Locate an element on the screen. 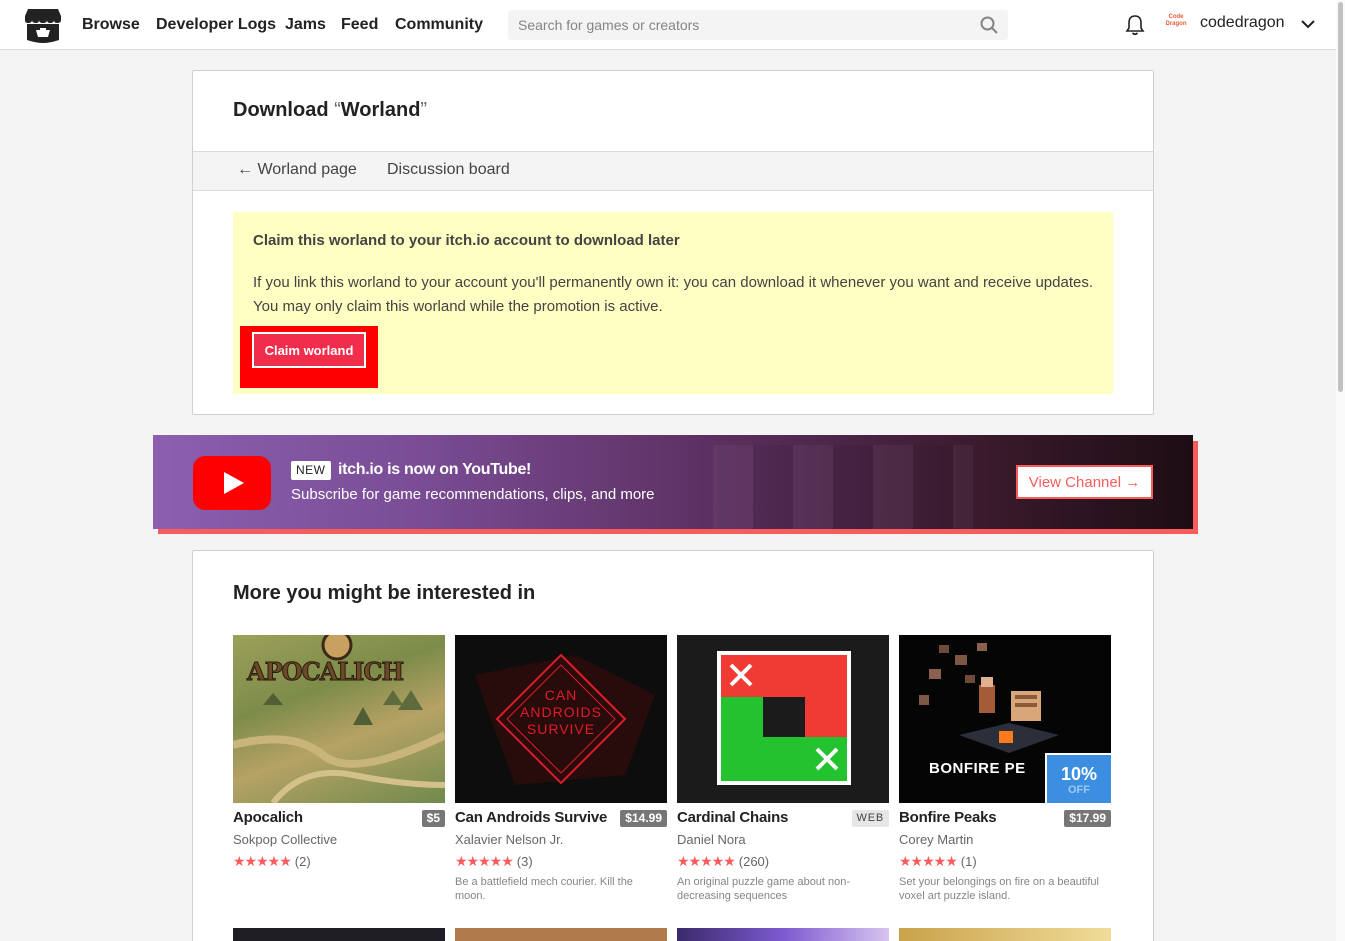 The width and height of the screenshot is (1345, 941). nav-jams: Jams is located at coordinates (305, 25).